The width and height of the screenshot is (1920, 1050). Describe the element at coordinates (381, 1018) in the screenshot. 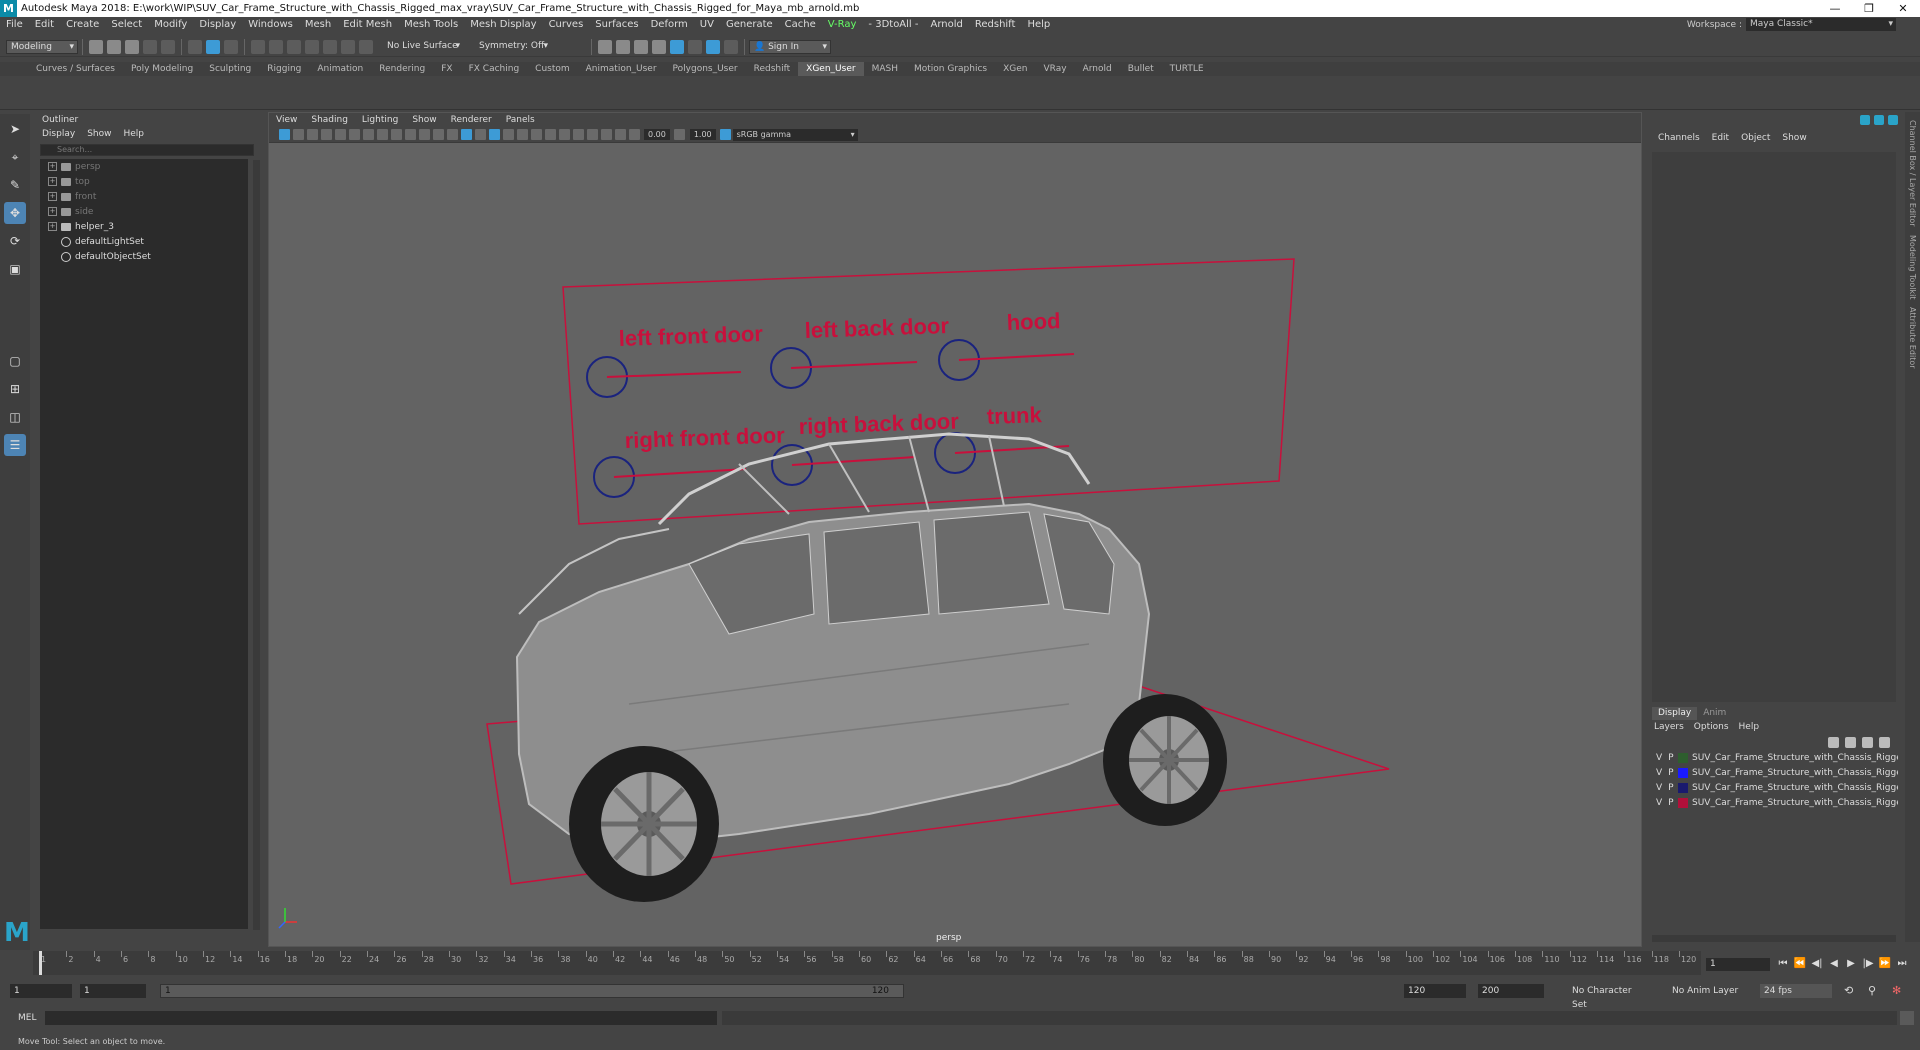

I see `command-input` at that location.